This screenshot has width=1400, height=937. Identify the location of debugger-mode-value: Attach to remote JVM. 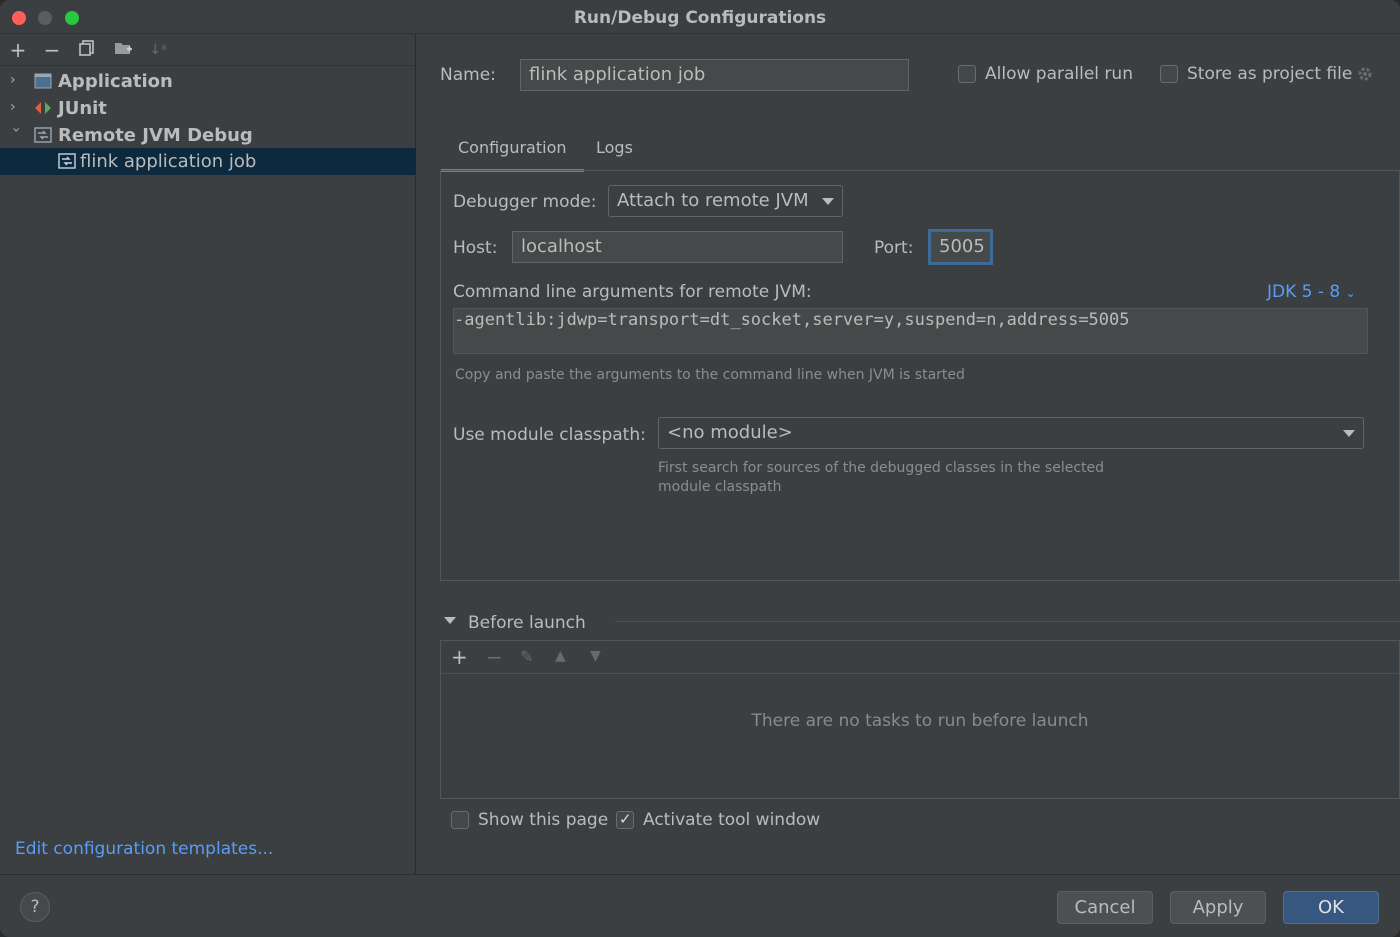
(713, 200).